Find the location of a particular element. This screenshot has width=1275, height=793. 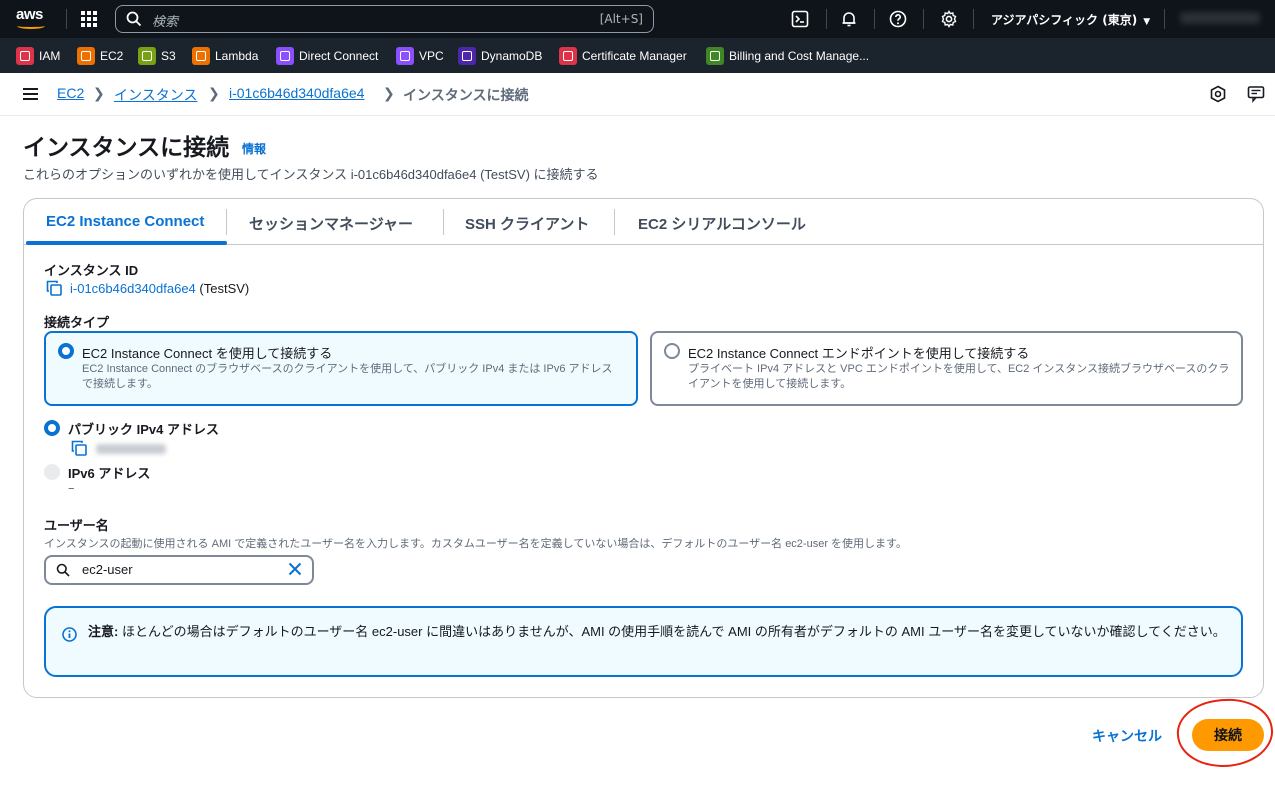

settings-gear-icon is located at coordinates (949, 19).